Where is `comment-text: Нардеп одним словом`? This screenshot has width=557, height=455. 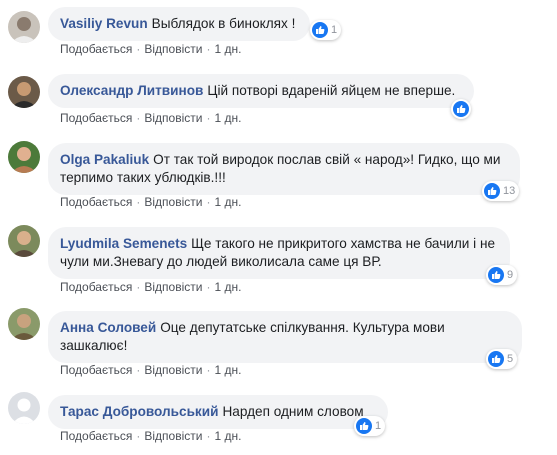 comment-text: Нардеп одним словом is located at coordinates (293, 411).